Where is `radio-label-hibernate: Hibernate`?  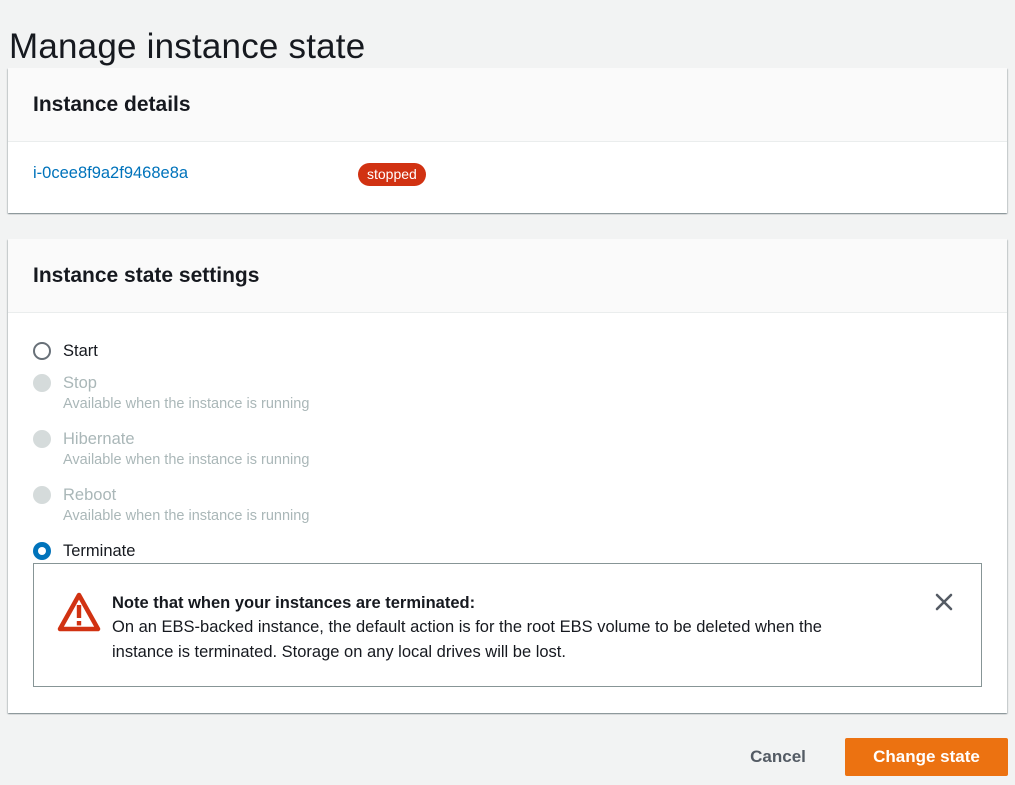 radio-label-hibernate: Hibernate is located at coordinates (99, 439).